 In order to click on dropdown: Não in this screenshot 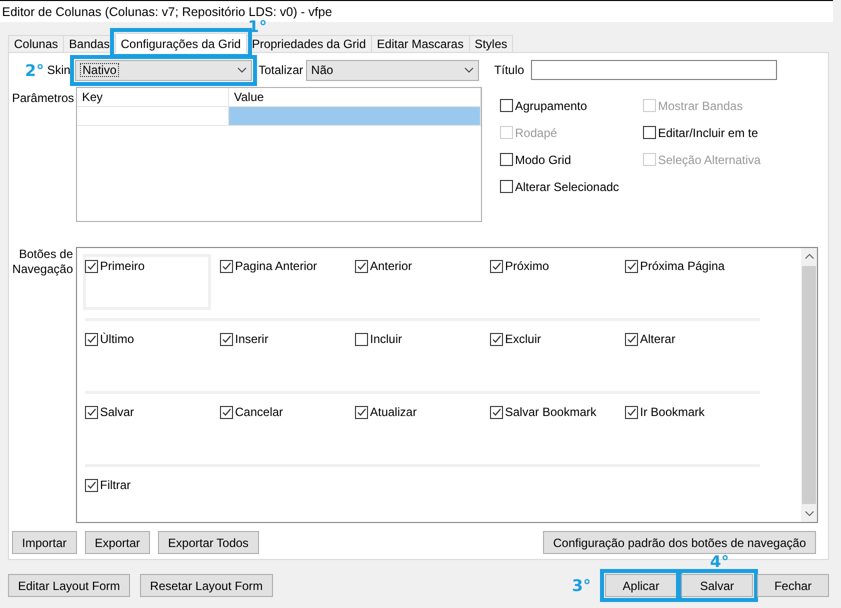, I will do `click(393, 70)`.